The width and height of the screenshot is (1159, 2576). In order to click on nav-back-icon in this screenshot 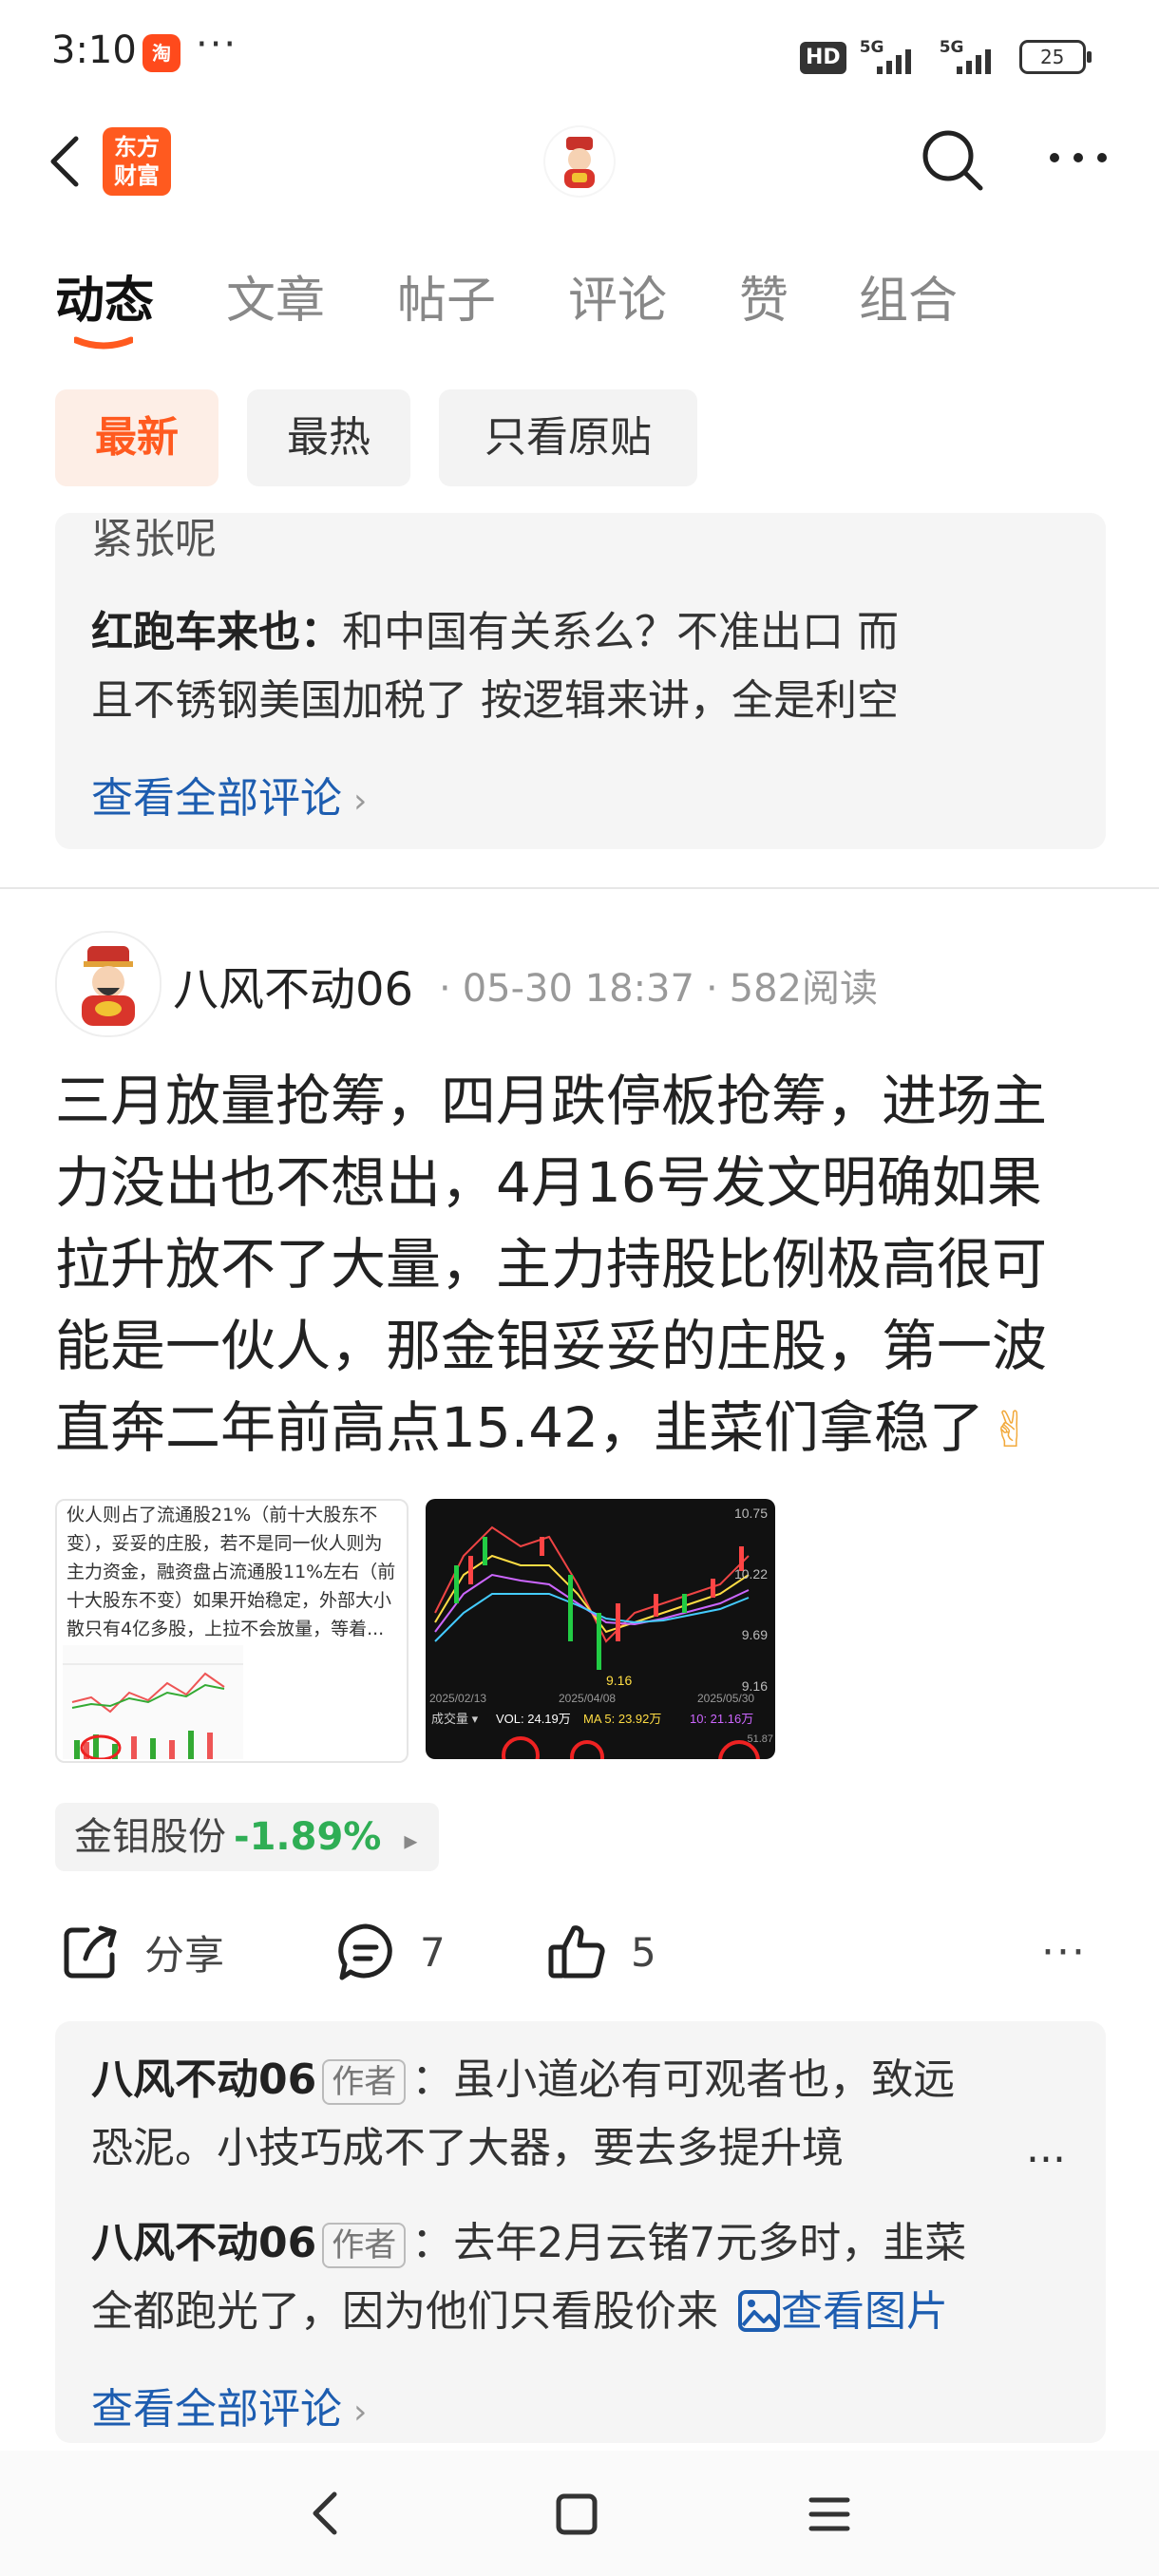, I will do `click(325, 2513)`.